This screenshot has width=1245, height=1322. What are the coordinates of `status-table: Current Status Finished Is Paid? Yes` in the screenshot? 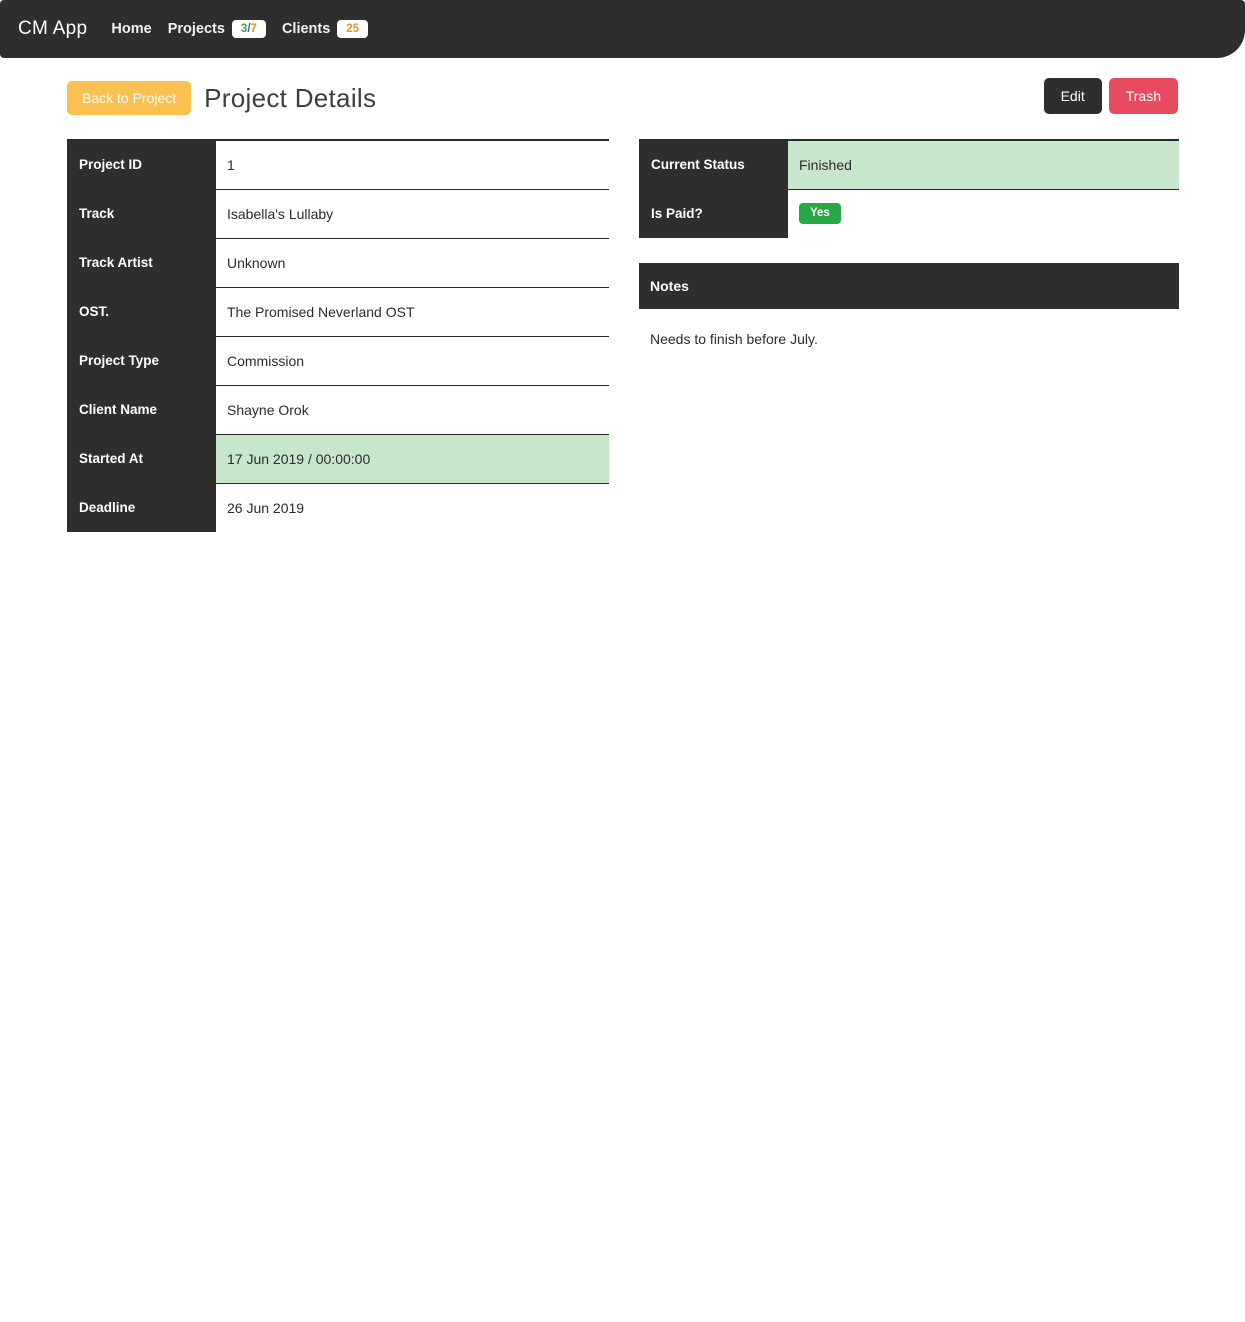 It's located at (909, 188).